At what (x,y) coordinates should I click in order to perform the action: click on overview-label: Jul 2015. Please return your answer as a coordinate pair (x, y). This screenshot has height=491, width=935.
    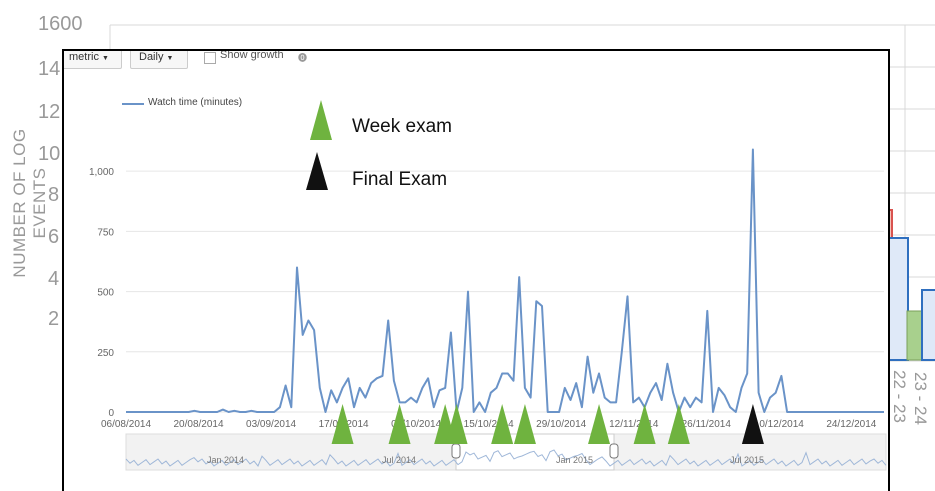
    Looking at the image, I should click on (747, 460).